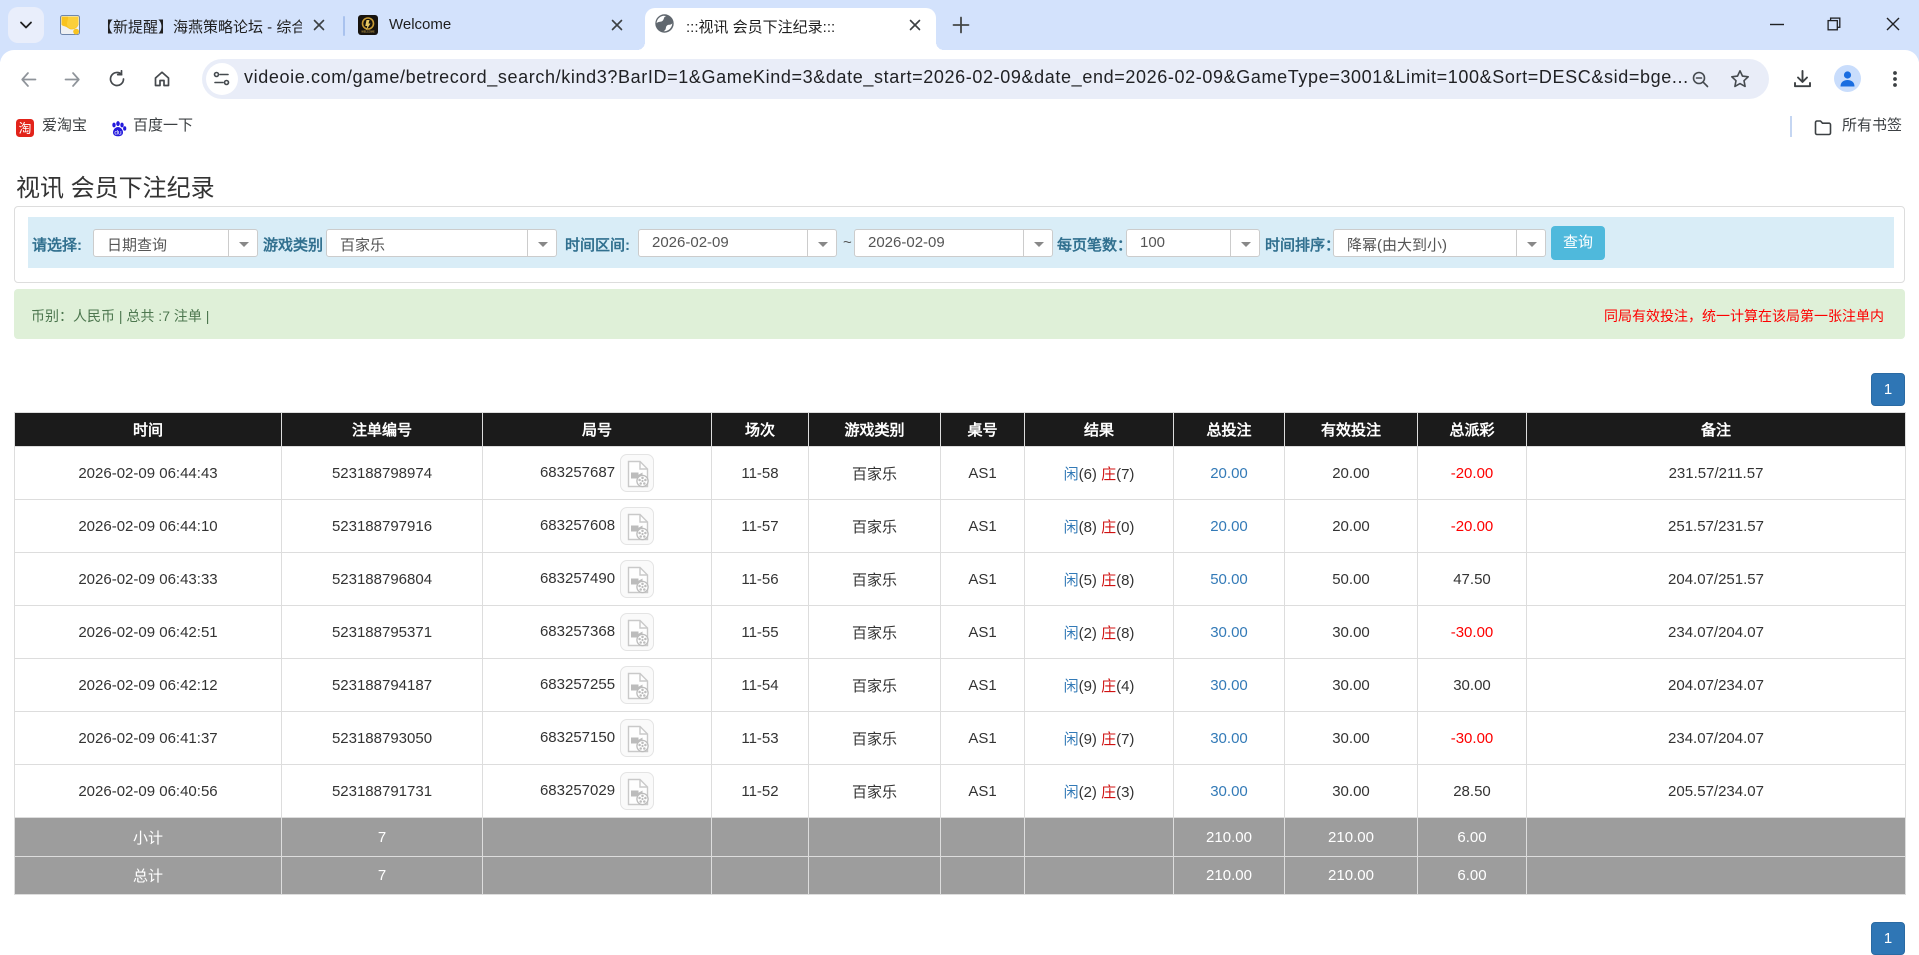 The image size is (1919, 955). I want to click on svg-text: du, so click(118, 133).